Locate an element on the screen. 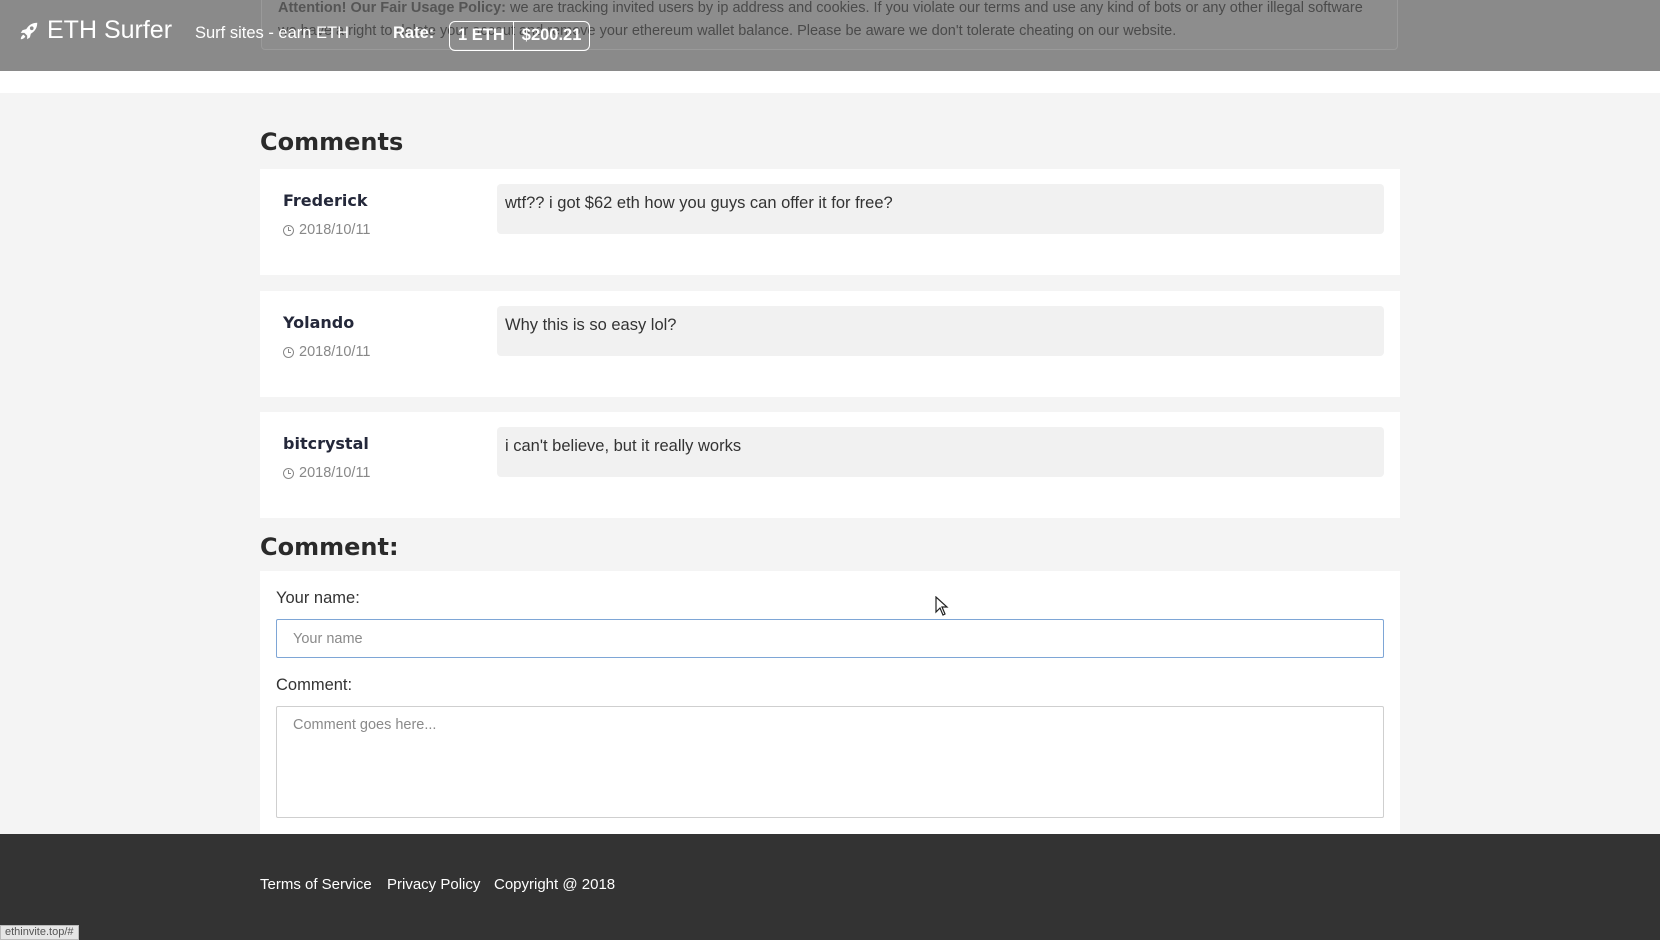 Image resolution: width=1660 pixels, height=940 pixels. copyright-text: Copyright @ 2018 is located at coordinates (555, 884).